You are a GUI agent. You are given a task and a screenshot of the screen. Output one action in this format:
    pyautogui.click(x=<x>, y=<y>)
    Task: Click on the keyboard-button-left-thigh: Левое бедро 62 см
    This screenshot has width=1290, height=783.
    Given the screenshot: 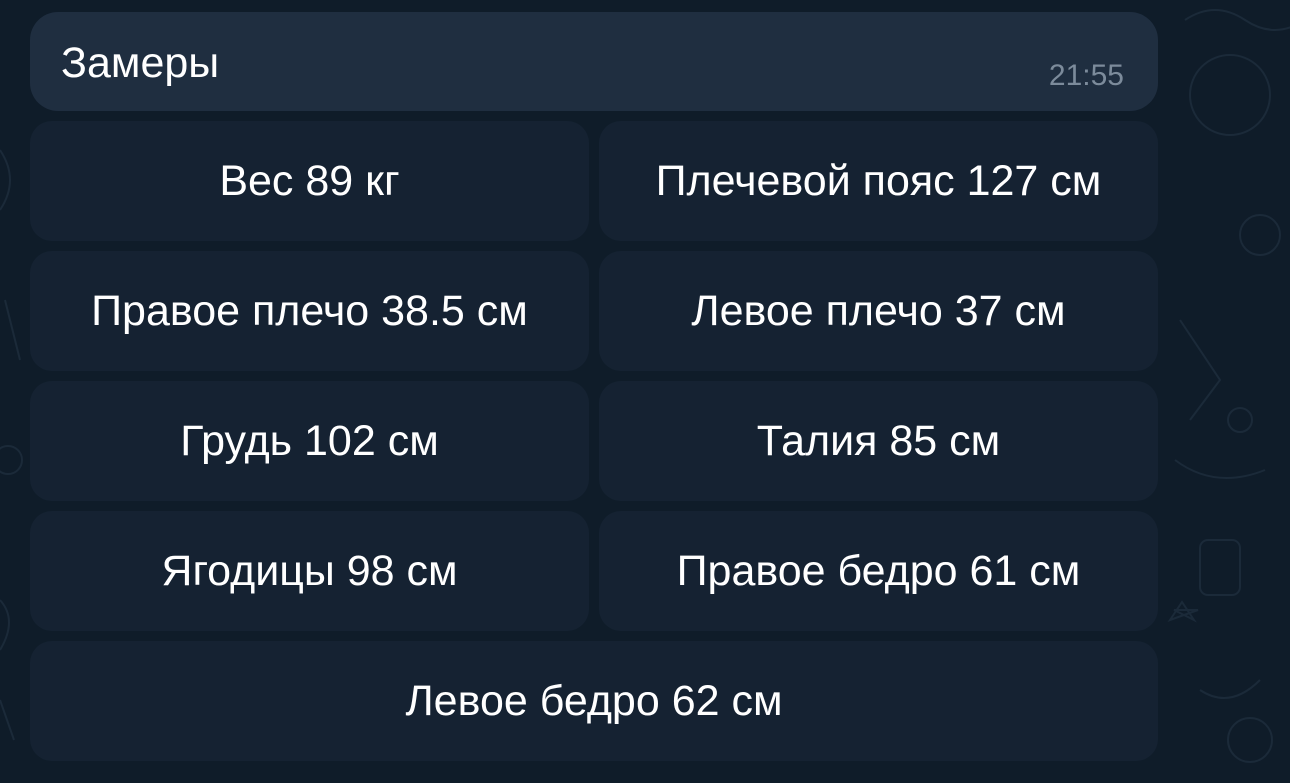 What is the action you would take?
    pyautogui.click(x=594, y=701)
    